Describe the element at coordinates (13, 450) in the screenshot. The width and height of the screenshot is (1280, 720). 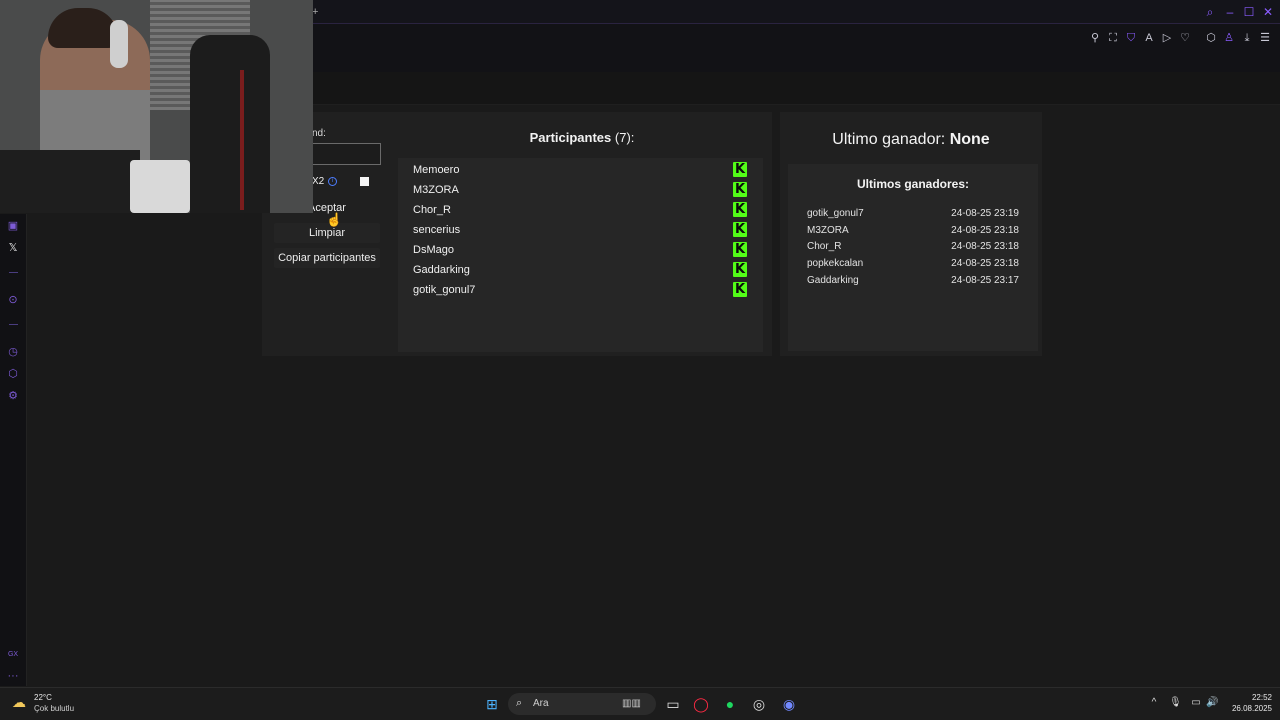
I see `browser-sidebar` at that location.